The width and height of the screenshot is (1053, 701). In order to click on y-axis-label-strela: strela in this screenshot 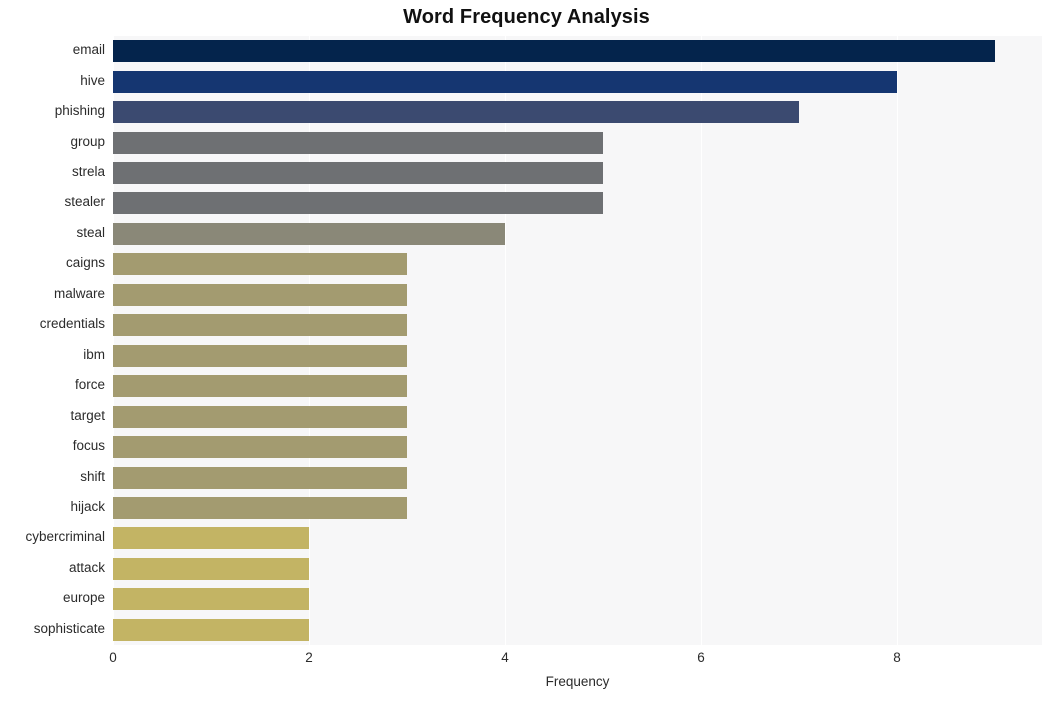, I will do `click(88, 172)`.